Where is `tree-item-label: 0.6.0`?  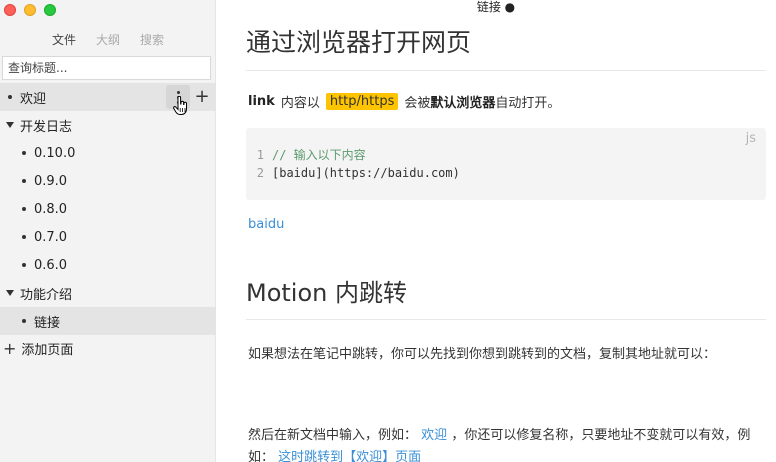 tree-item-label: 0.6.0 is located at coordinates (51, 265).